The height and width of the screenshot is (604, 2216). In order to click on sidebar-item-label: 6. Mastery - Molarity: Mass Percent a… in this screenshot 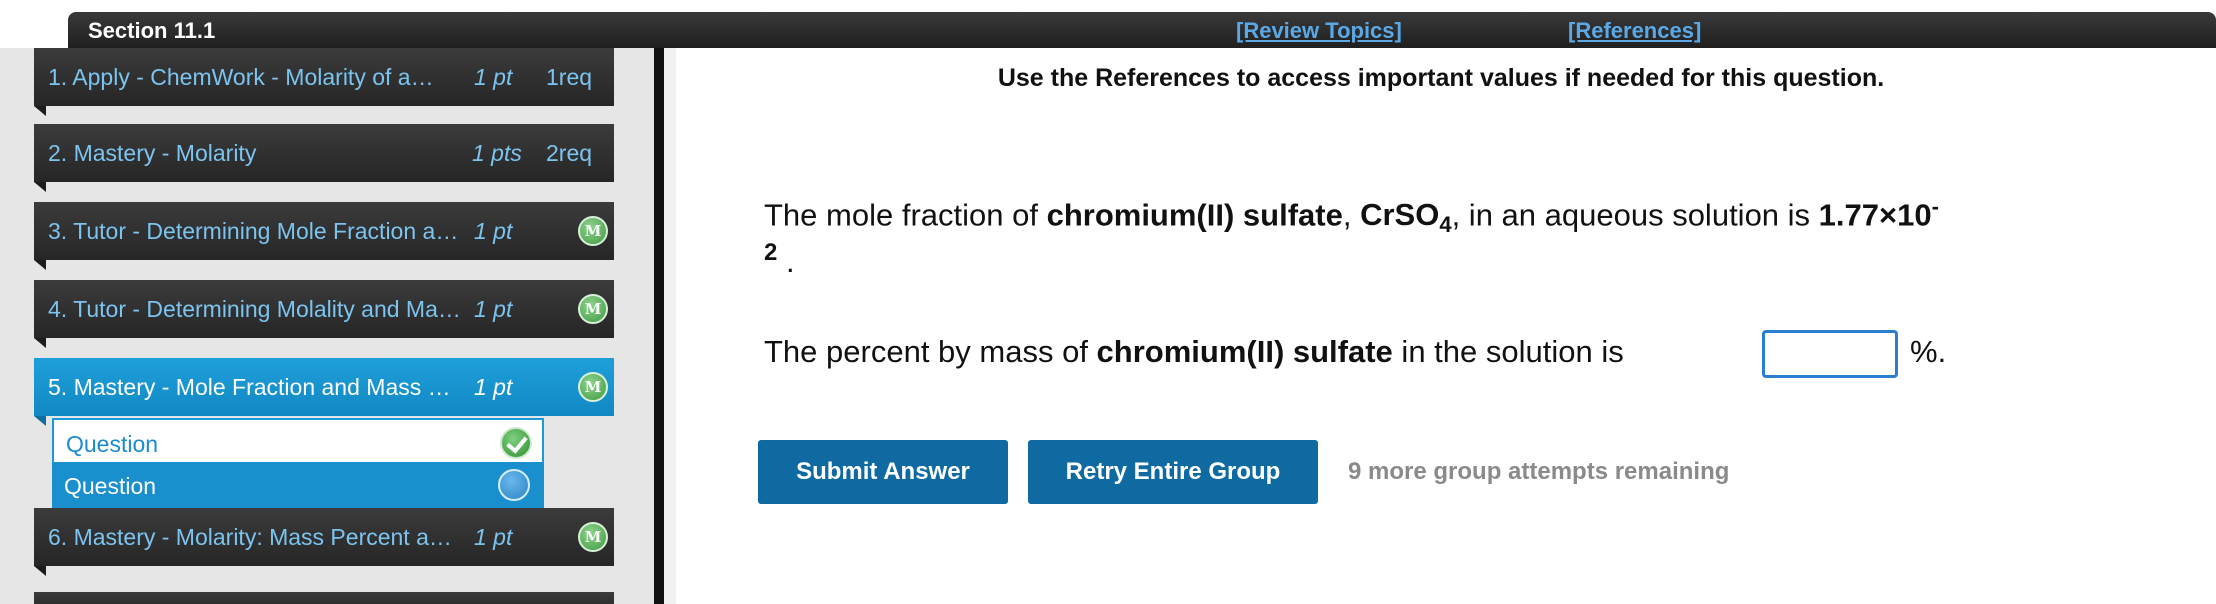, I will do `click(250, 537)`.